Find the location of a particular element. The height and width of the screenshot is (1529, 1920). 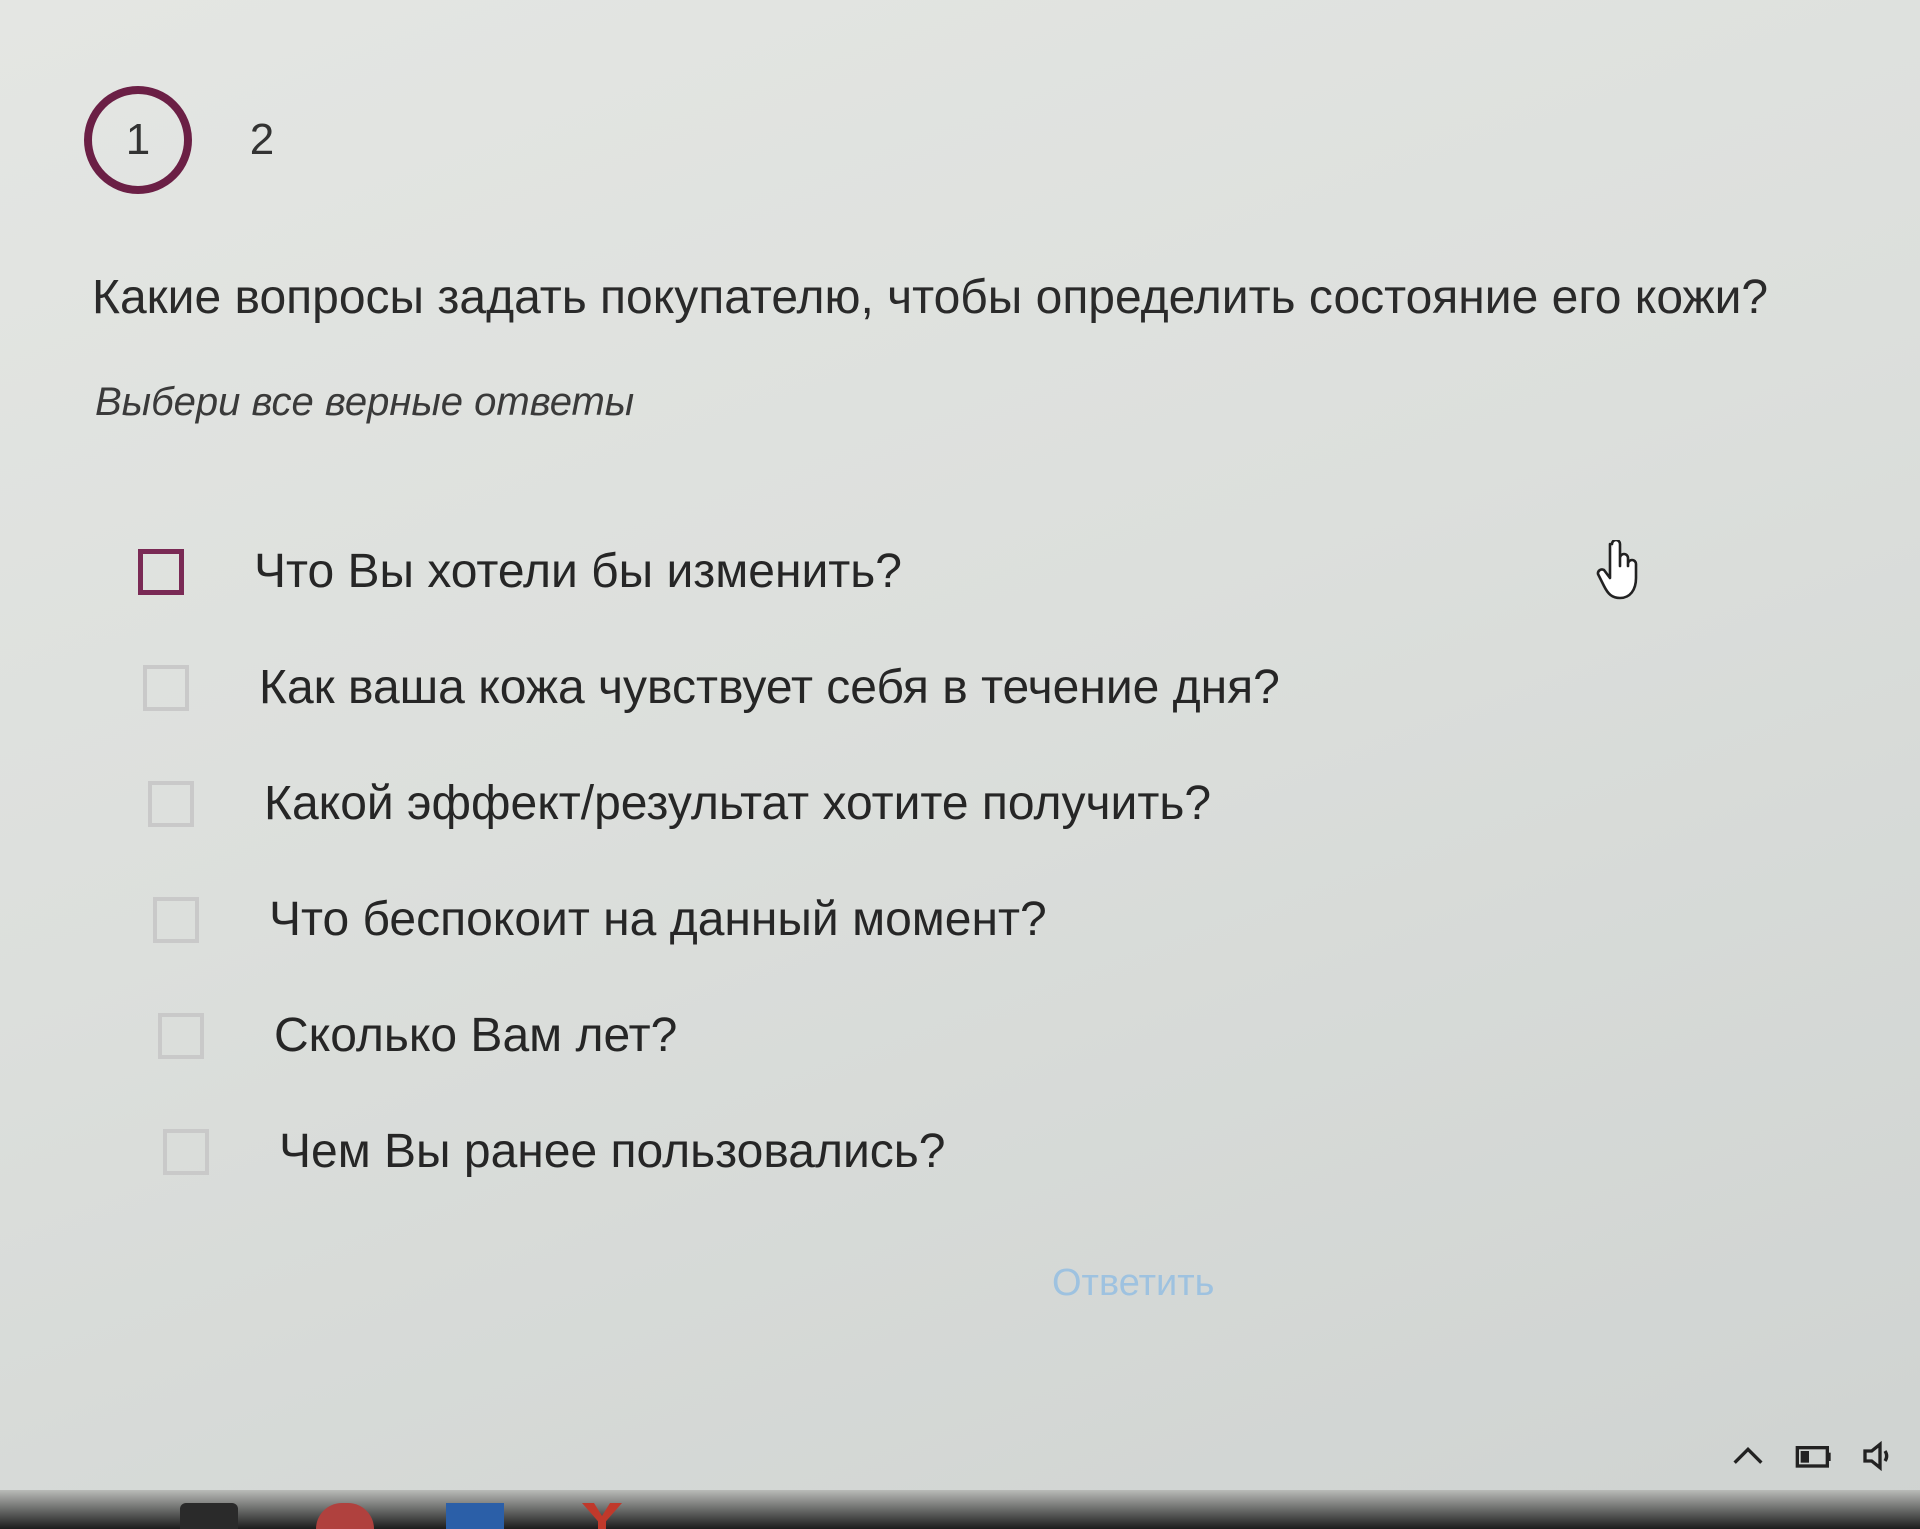

option-6: Чем Вы ранее пользовались? is located at coordinates (554, 1151).